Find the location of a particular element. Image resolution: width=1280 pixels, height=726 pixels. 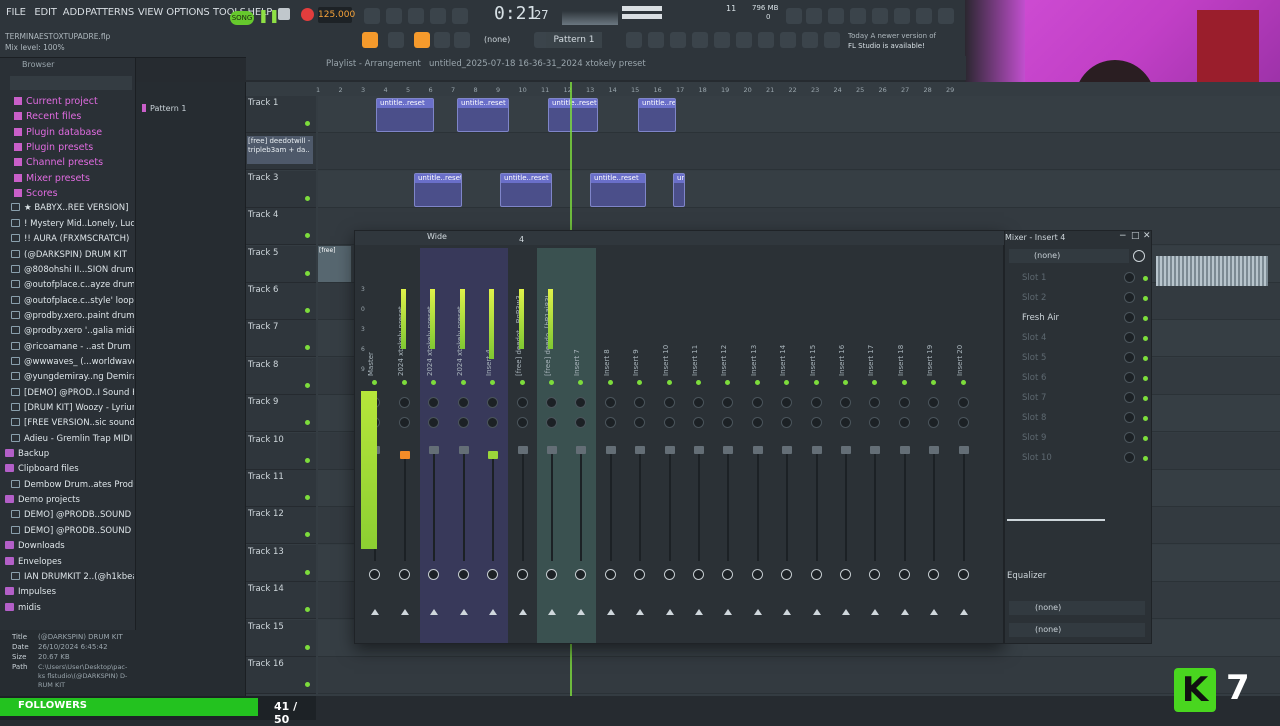

track-header: Track 4 is located at coordinates (281, 227).